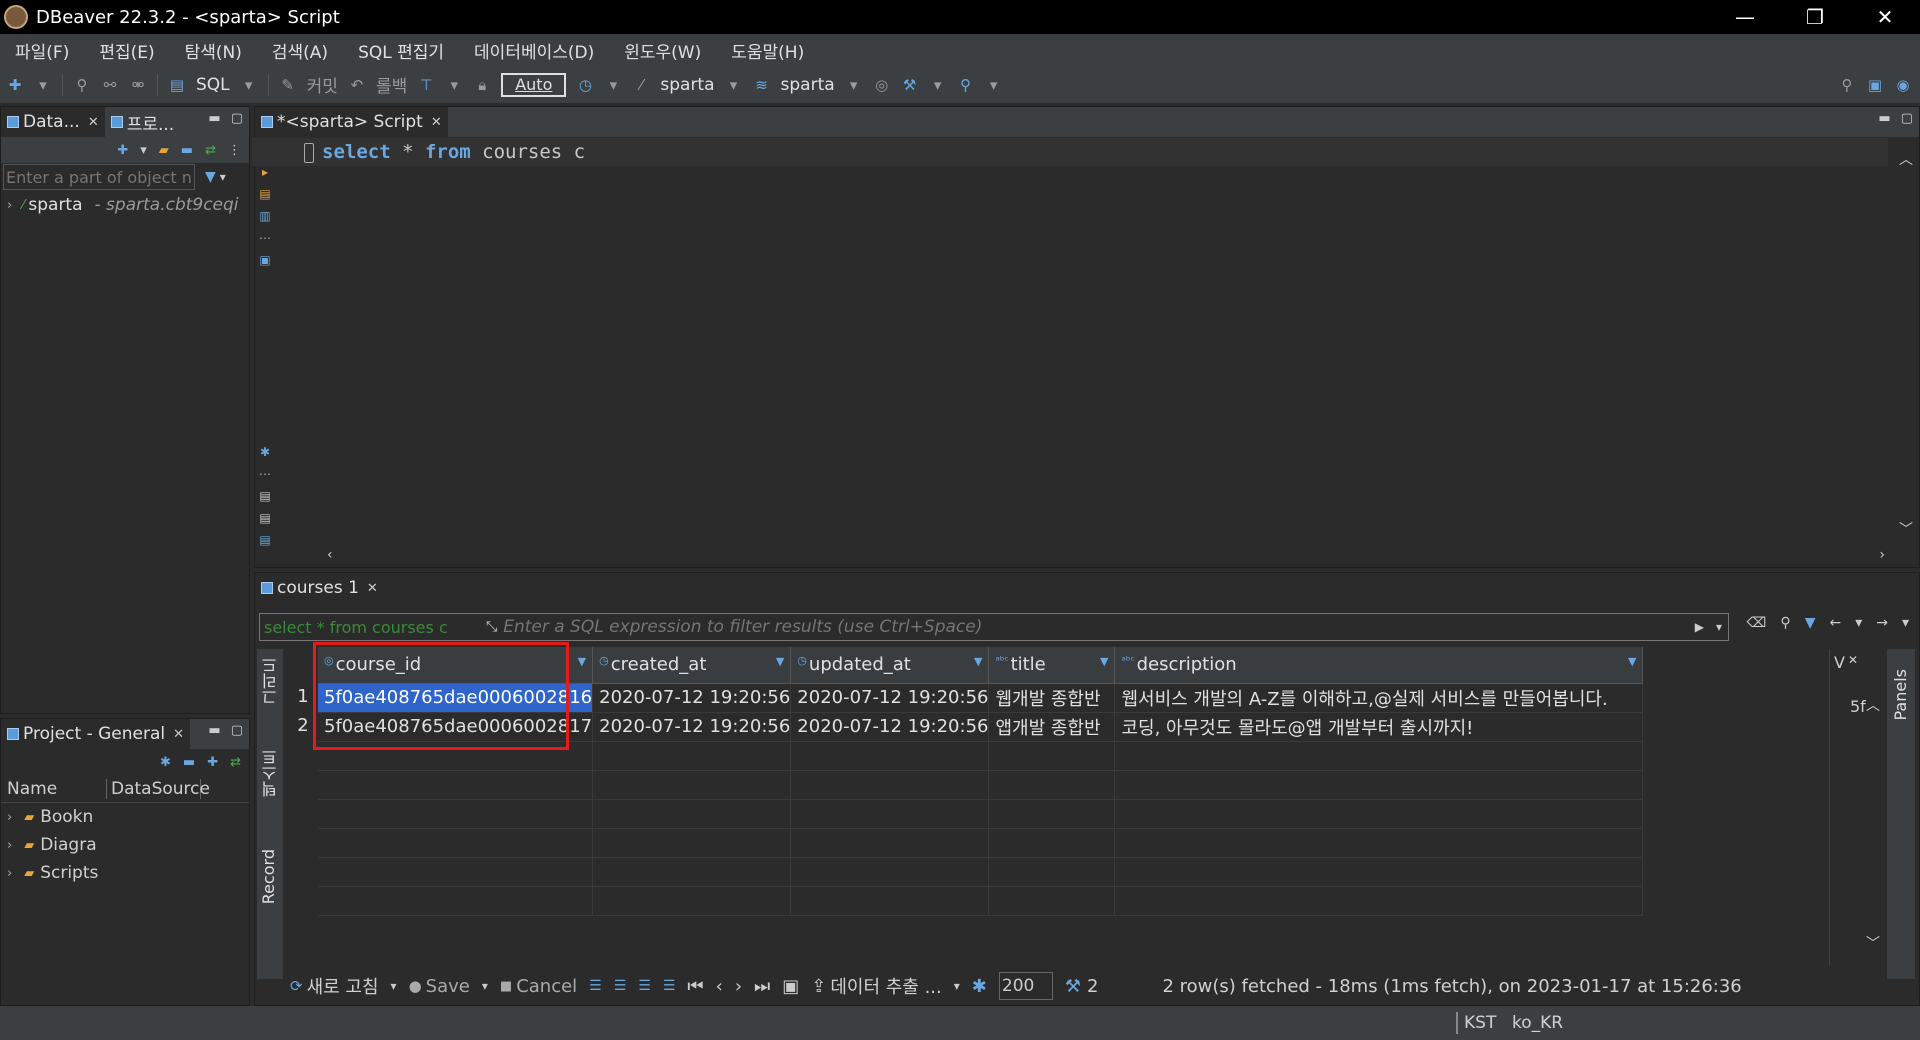 This screenshot has width=1920, height=1040. What do you see at coordinates (1884, 118) in the screenshot?
I see `minimize-icon: ▬` at bounding box center [1884, 118].